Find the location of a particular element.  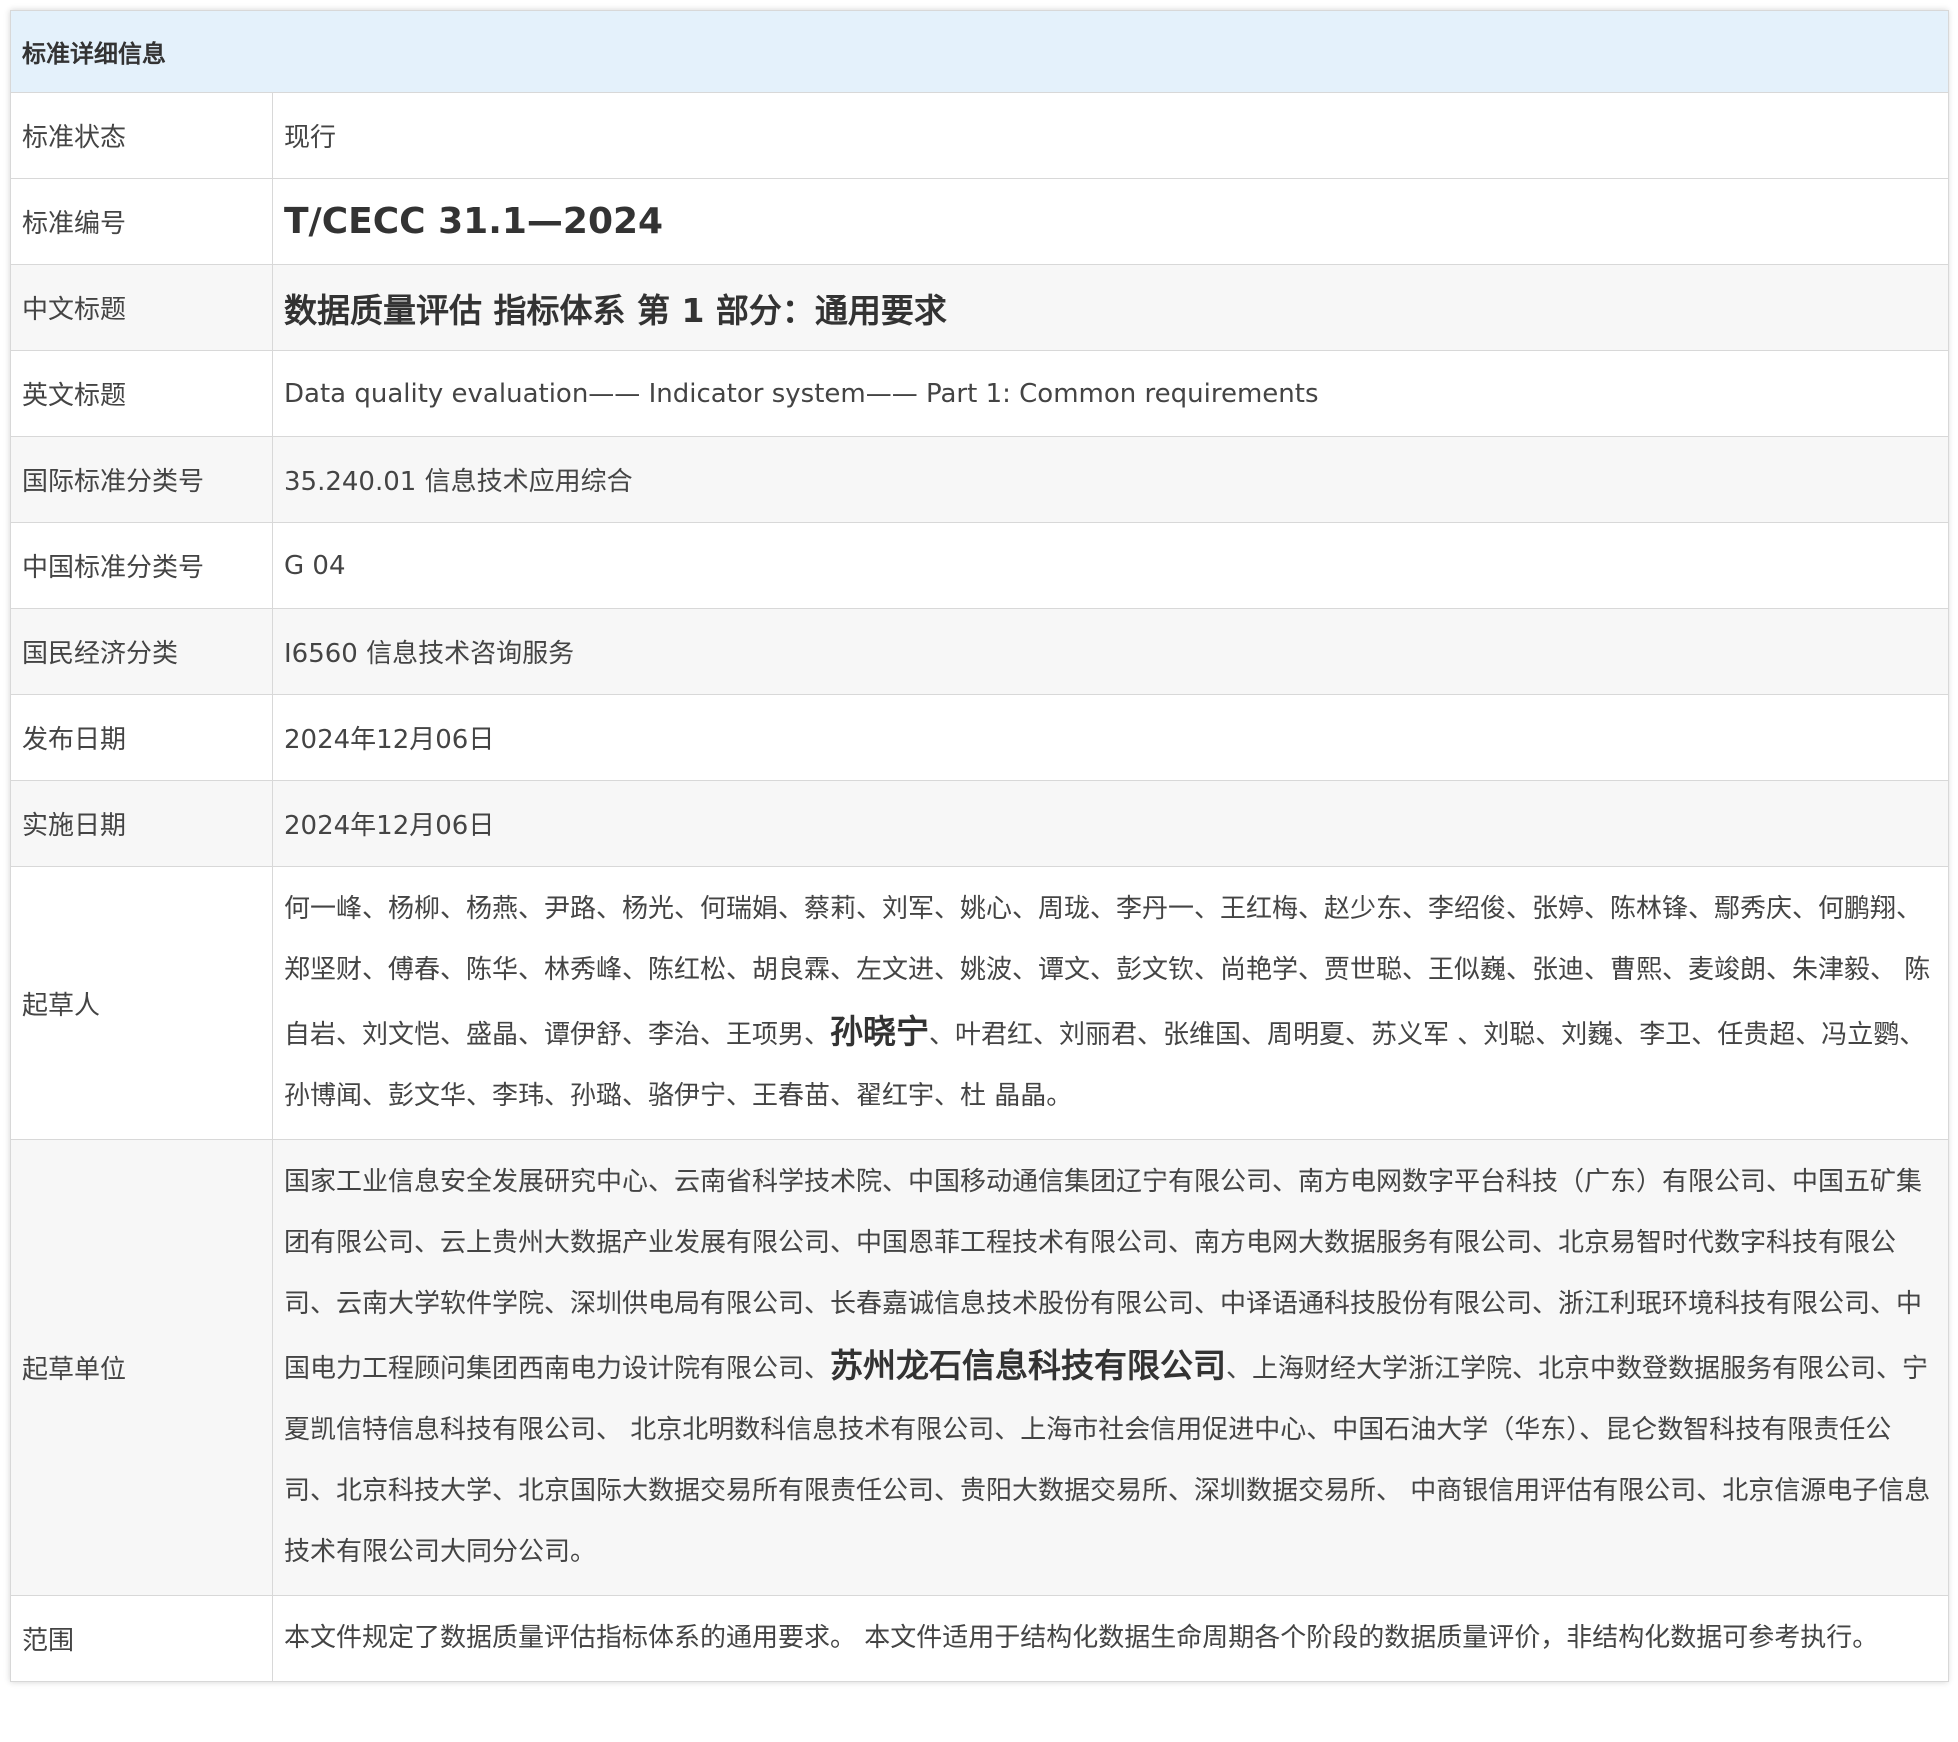

row-cn-title: 中文标题 数据质量评估 指标体系 第 1 部分：通用要求 is located at coordinates (979, 307).